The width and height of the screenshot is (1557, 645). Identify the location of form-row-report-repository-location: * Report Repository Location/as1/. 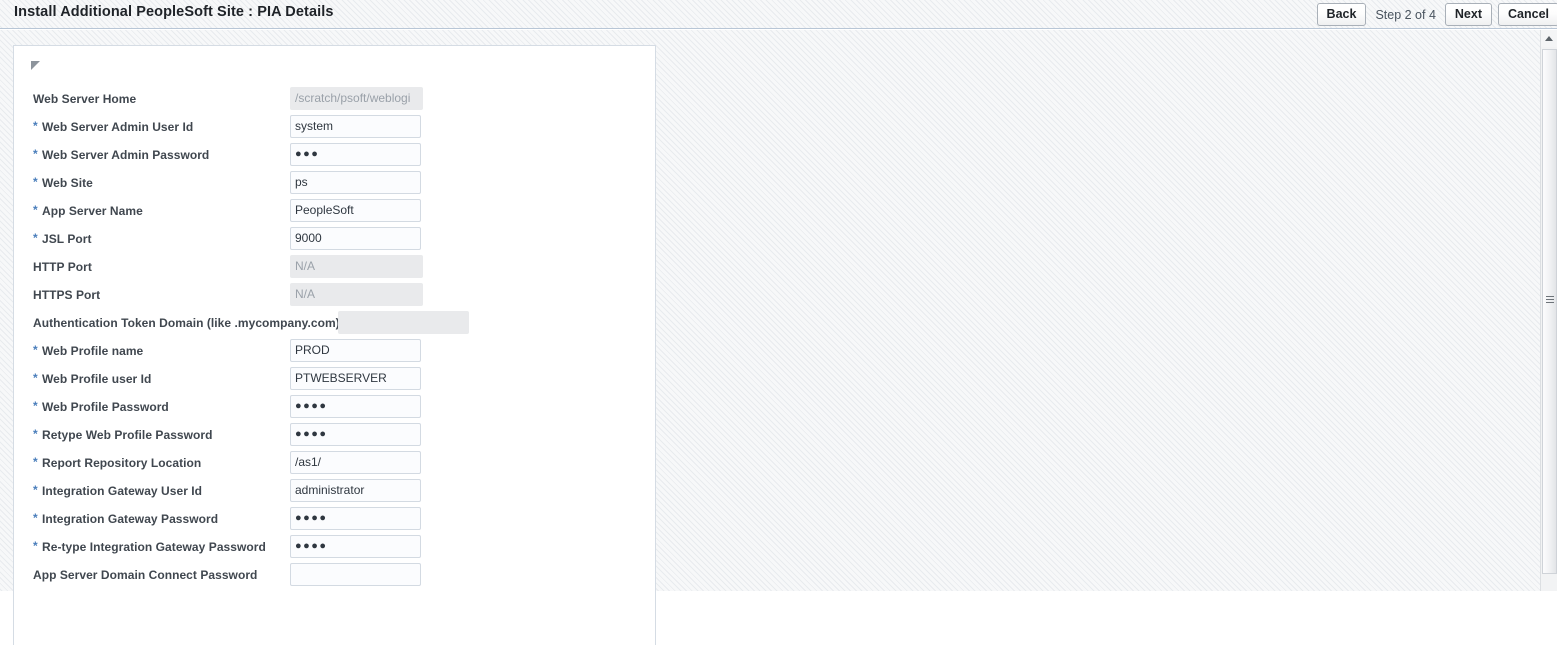
(335, 465).